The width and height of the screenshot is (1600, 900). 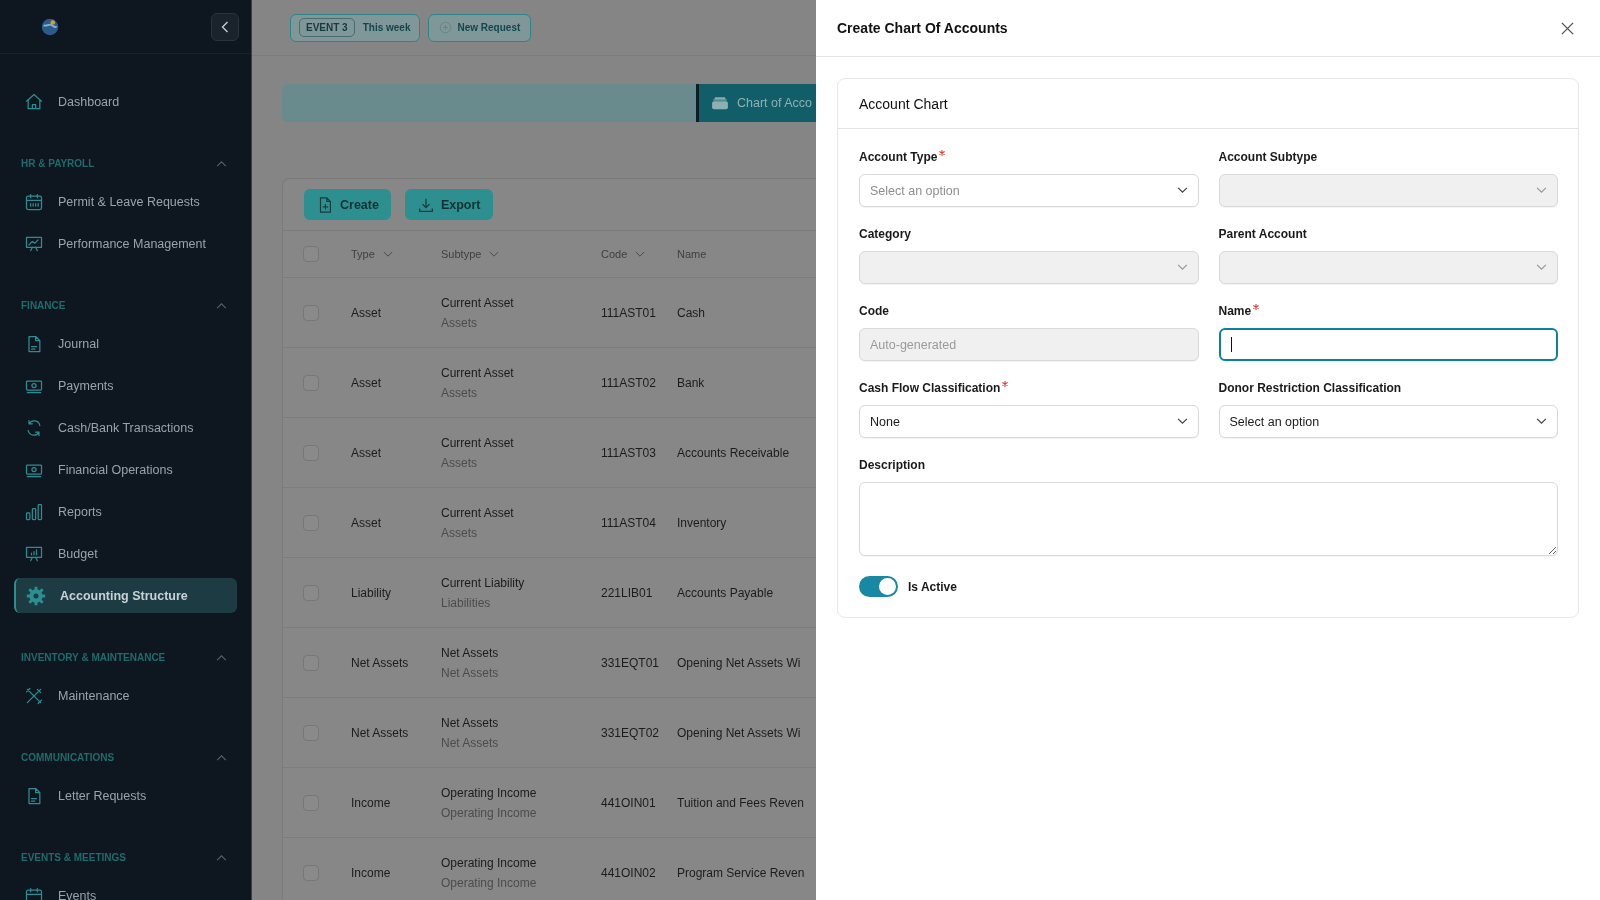 What do you see at coordinates (932, 586) in the screenshot?
I see `toggle-label: Is Active` at bounding box center [932, 586].